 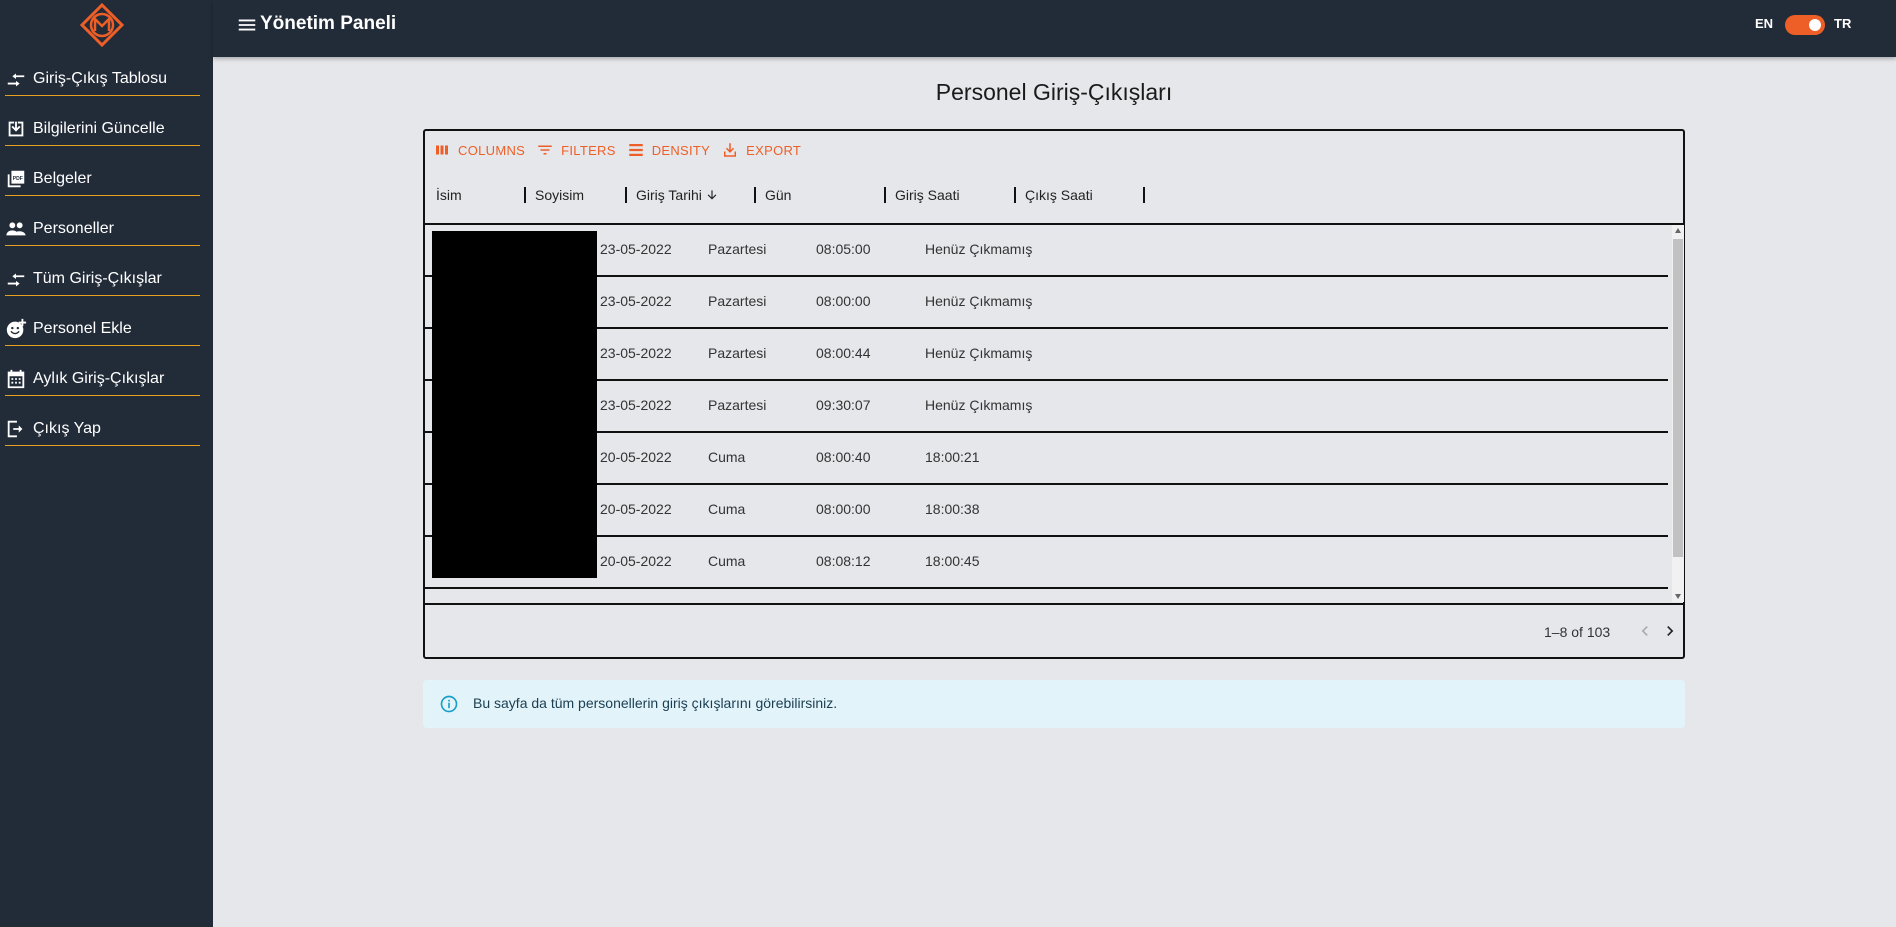 What do you see at coordinates (622, 150) in the screenshot?
I see `grid-toolbar: COLUMNS FILTERS DENSITY EXPORT` at bounding box center [622, 150].